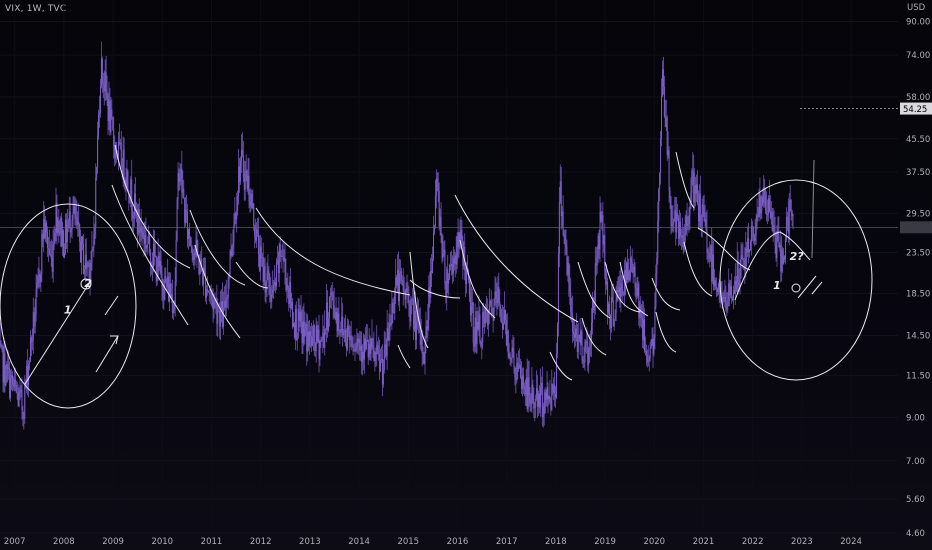  Describe the element at coordinates (918, 295) in the screenshot. I see `y-tick-label: 18.50` at that location.